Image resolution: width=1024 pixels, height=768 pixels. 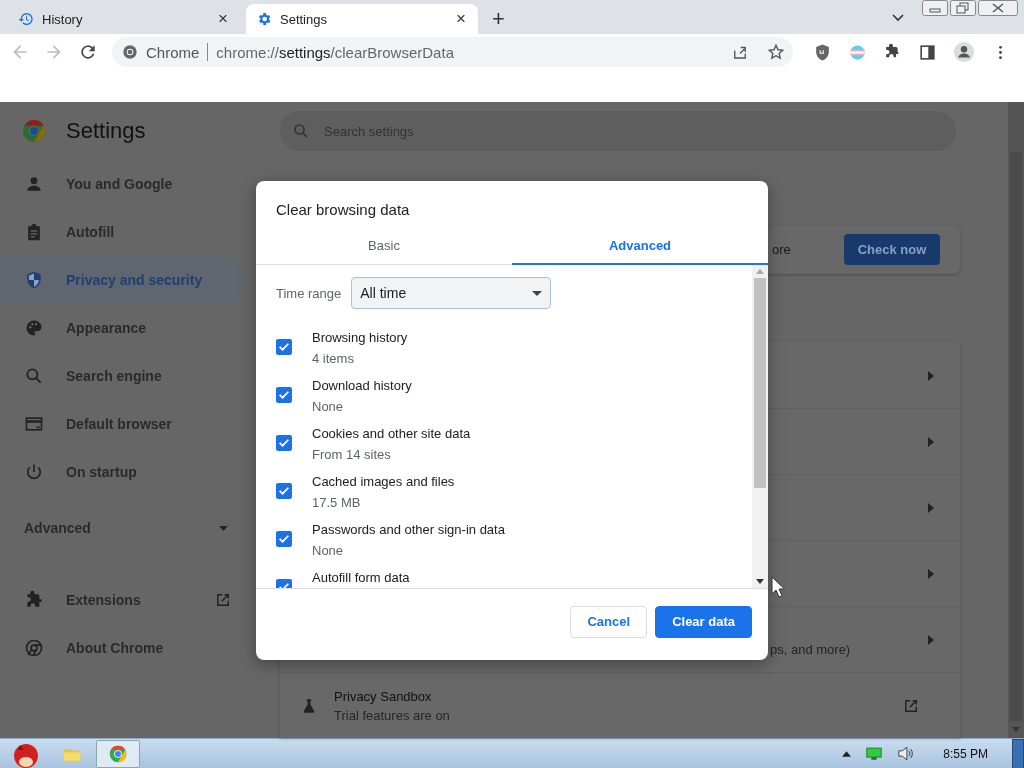 What do you see at coordinates (223, 528) in the screenshot?
I see `caret-icon` at bounding box center [223, 528].